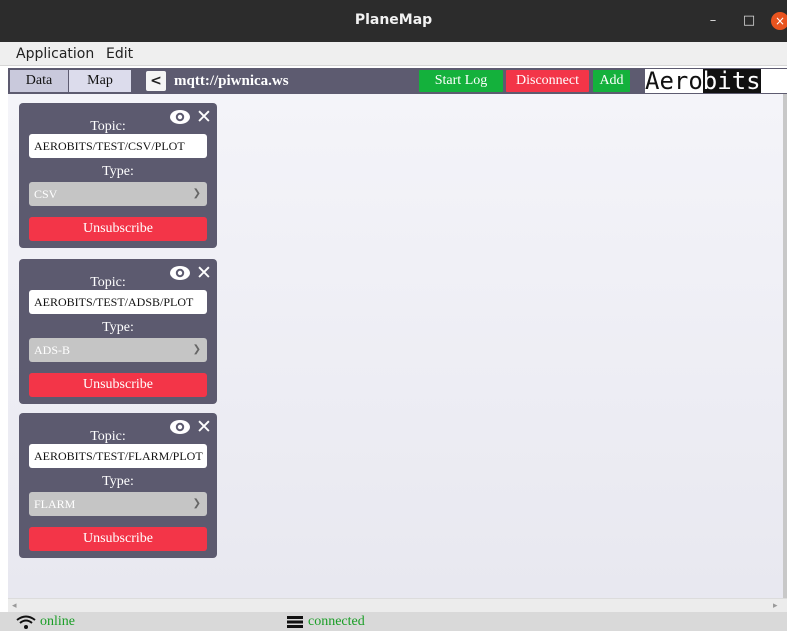  Describe the element at coordinates (547, 81) in the screenshot. I see `disconnect-button: Disconnect` at that location.